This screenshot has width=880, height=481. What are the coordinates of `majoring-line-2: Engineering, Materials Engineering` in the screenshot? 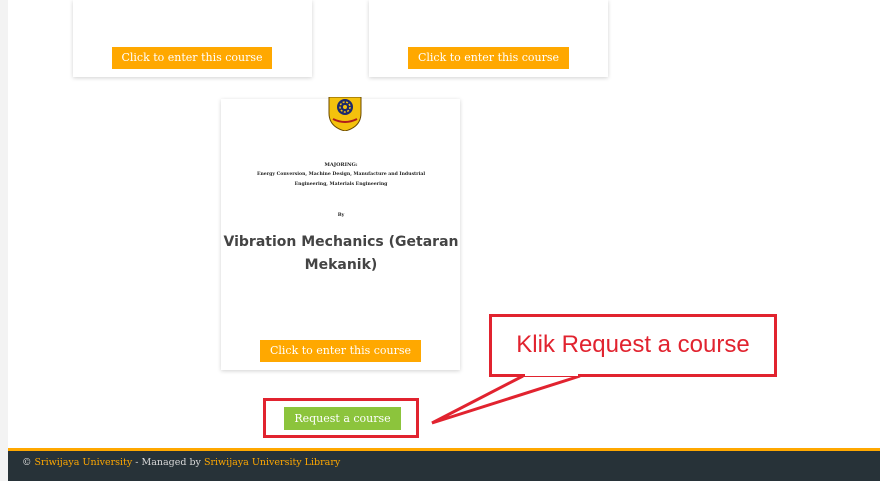 It's located at (341, 184).